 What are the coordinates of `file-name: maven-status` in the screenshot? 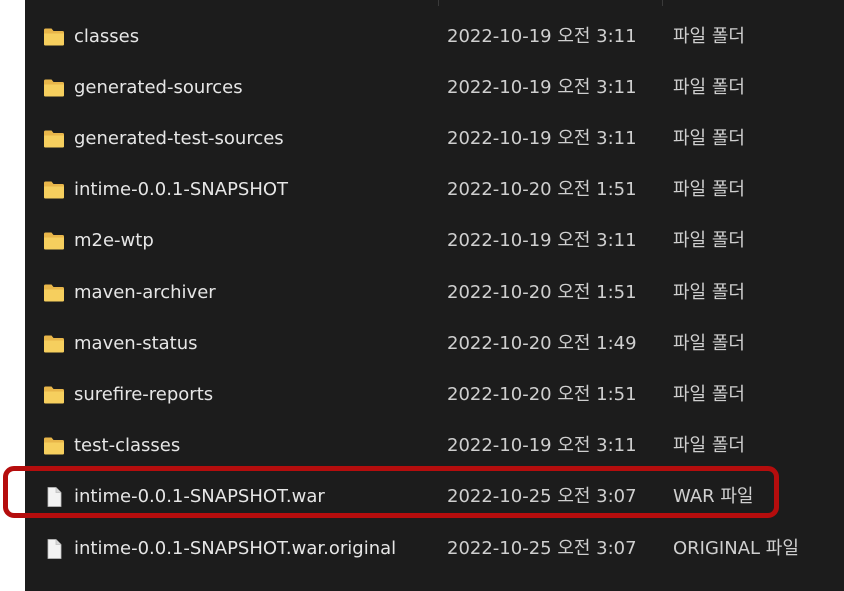 It's located at (136, 343).